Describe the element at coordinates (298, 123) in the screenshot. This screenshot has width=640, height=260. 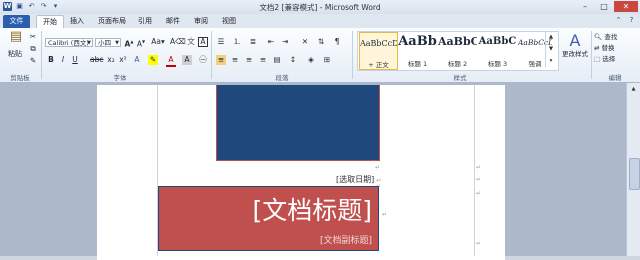
I see `cover-blue-shape` at that location.